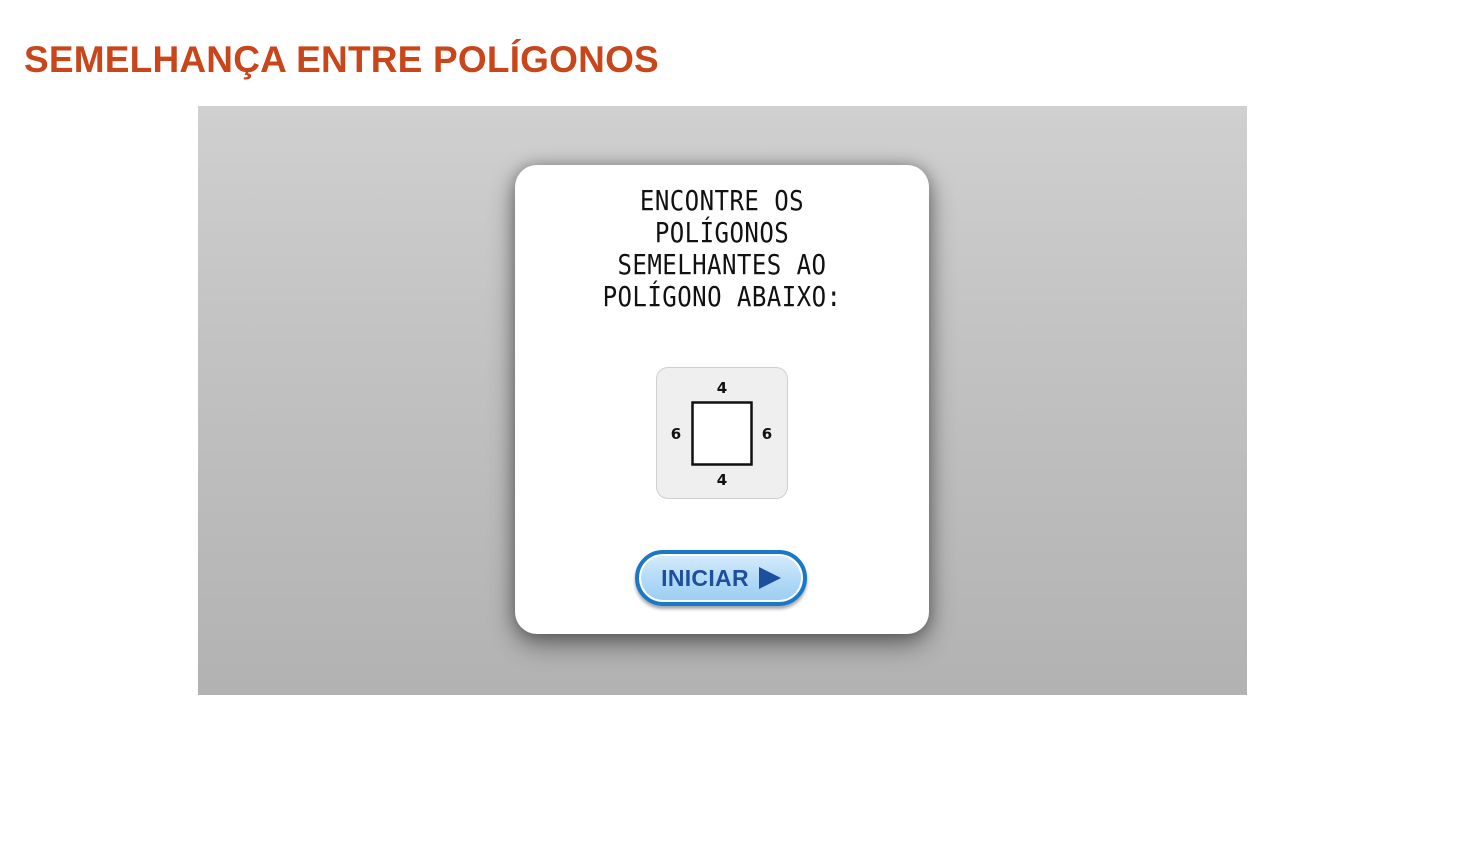 This screenshot has height=850, width=1460. I want to click on reference-polygon-panel: 4 4 6 6, so click(722, 433).